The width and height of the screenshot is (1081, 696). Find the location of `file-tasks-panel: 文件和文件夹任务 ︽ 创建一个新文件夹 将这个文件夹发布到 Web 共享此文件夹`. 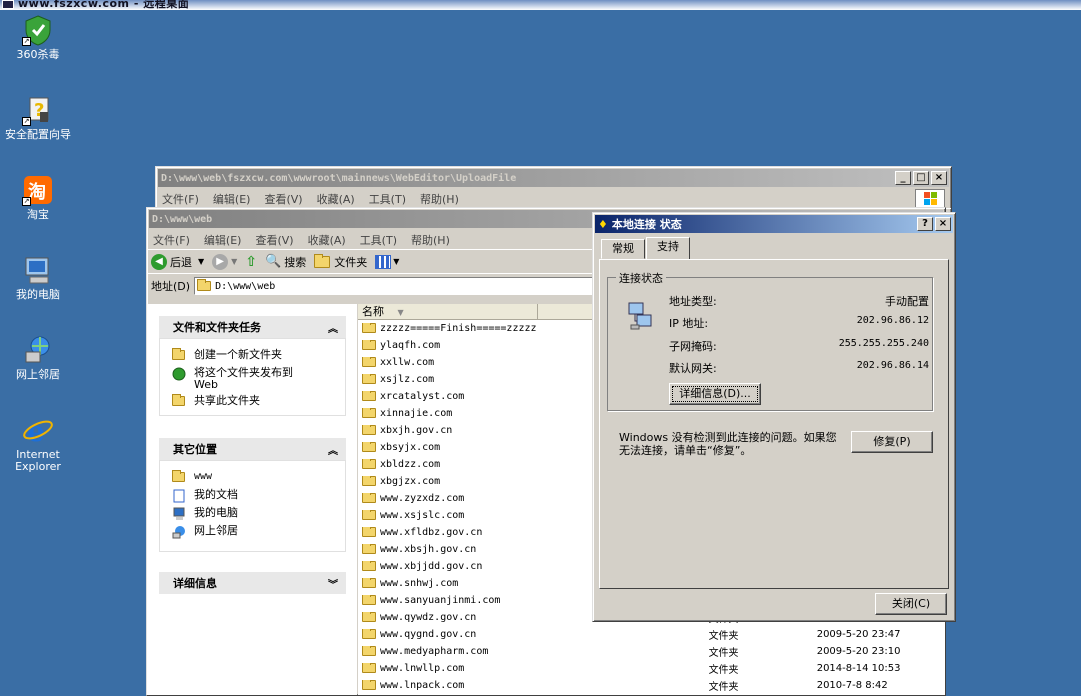

file-tasks-panel: 文件和文件夹任务 ︽ 创建一个新文件夹 将这个文件夹发布到 Web 共享此文件夹 is located at coordinates (252, 366).